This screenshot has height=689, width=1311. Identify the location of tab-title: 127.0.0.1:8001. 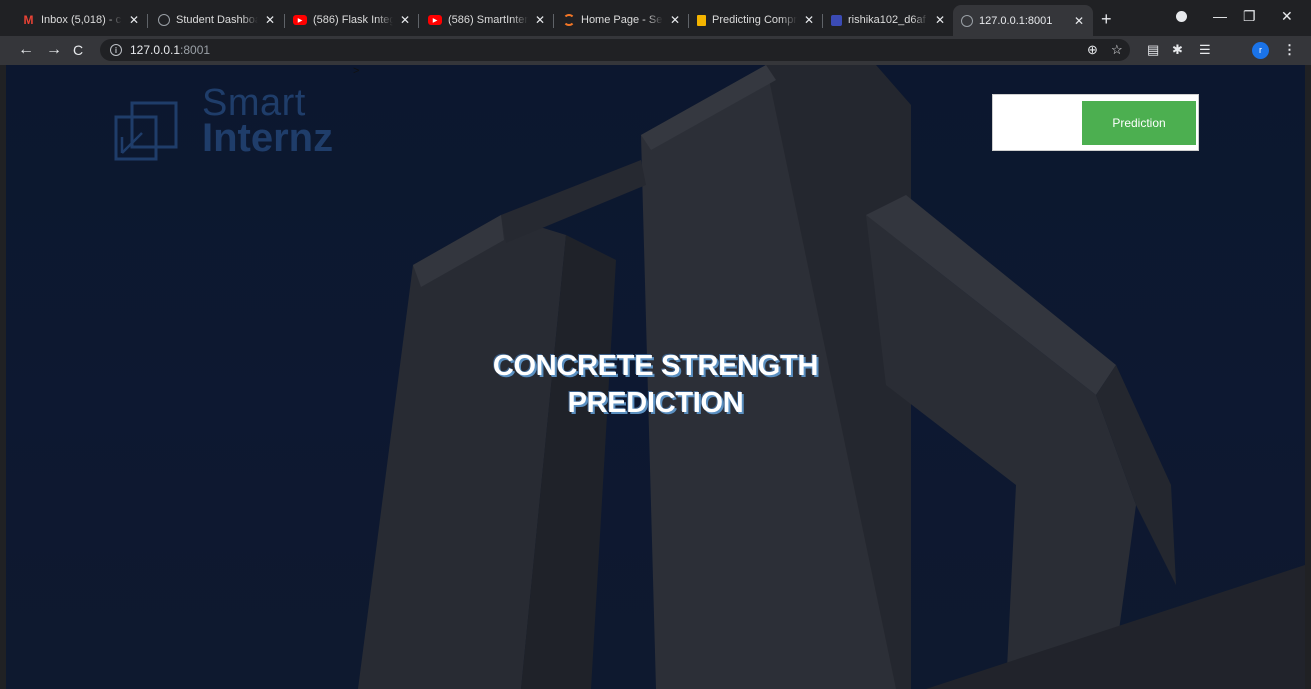
(1016, 20).